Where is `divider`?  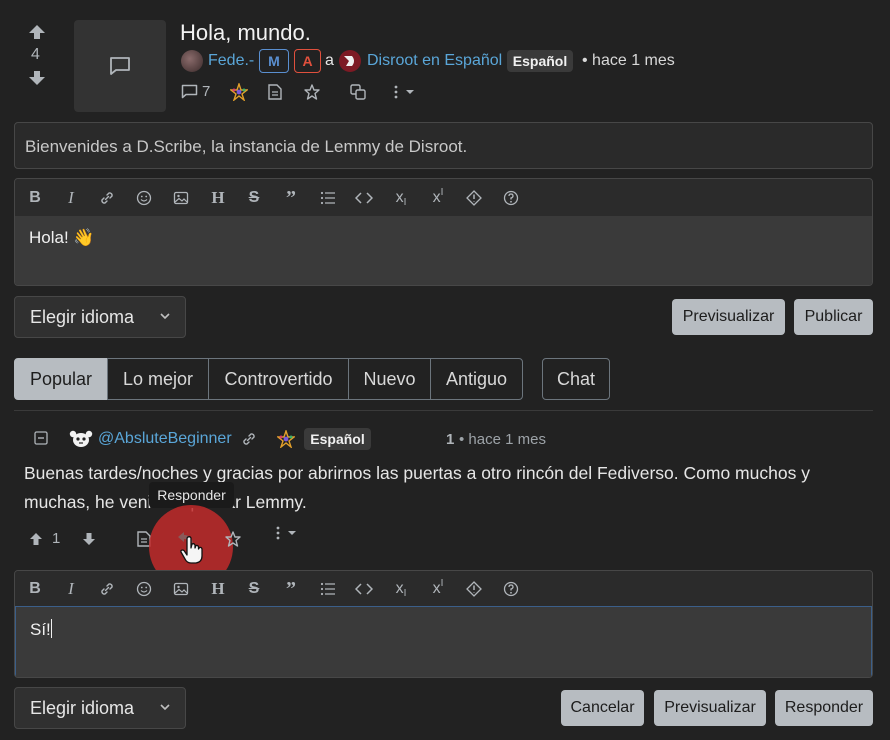 divider is located at coordinates (443, 410).